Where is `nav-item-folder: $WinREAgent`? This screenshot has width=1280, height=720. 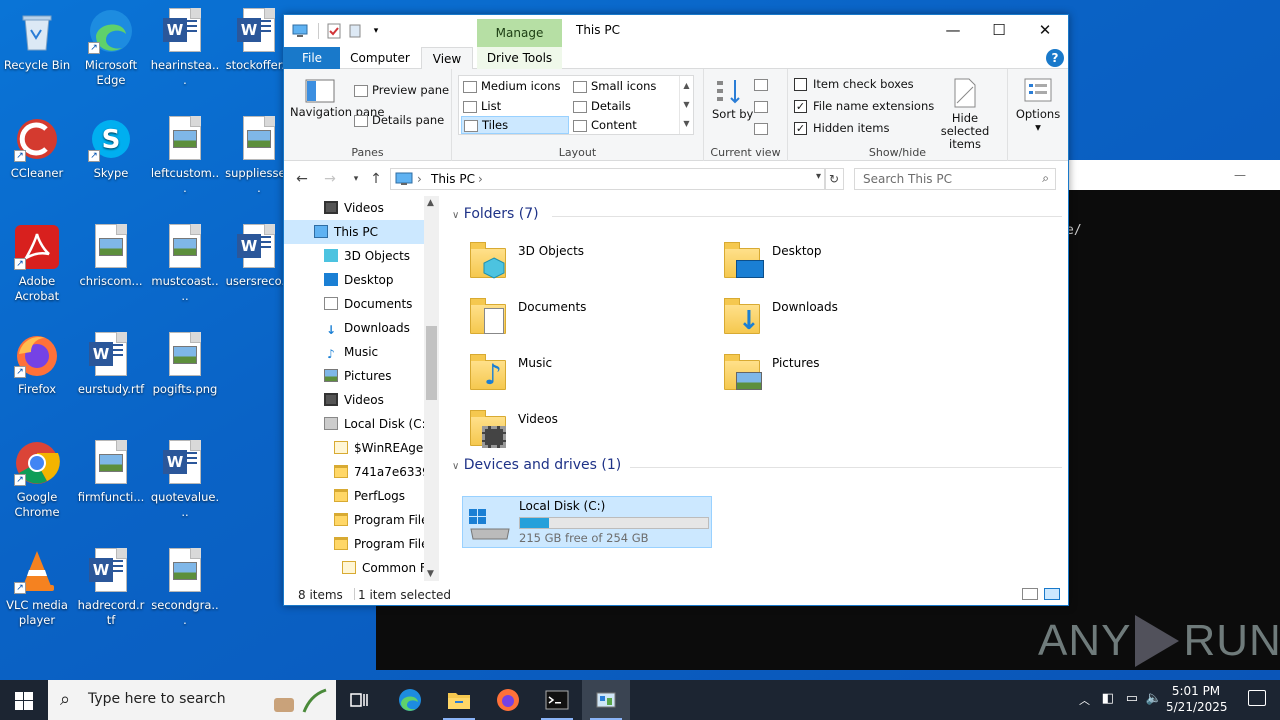 nav-item-folder: $WinREAgent is located at coordinates (385, 448).